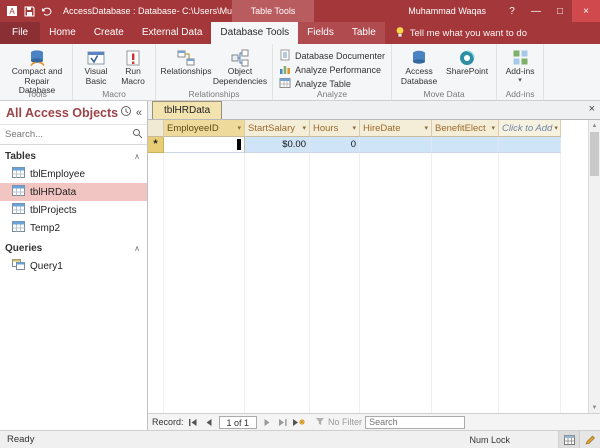  I want to click on section-header-queries: Queries ∧, so click(73, 248).